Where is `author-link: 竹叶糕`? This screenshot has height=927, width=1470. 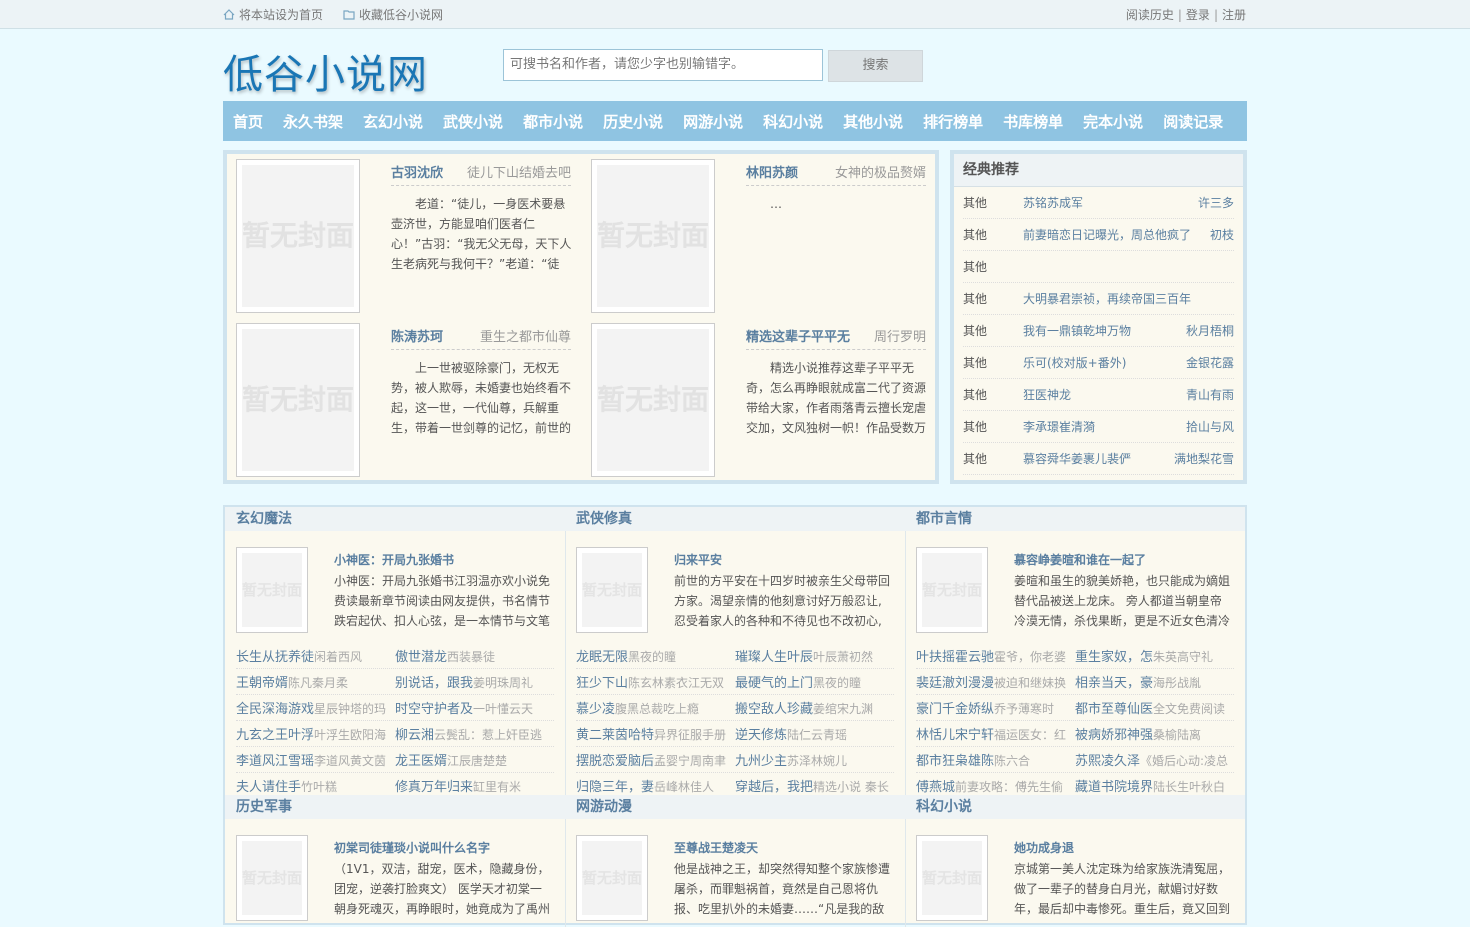
author-link: 竹叶糕 is located at coordinates (319, 787).